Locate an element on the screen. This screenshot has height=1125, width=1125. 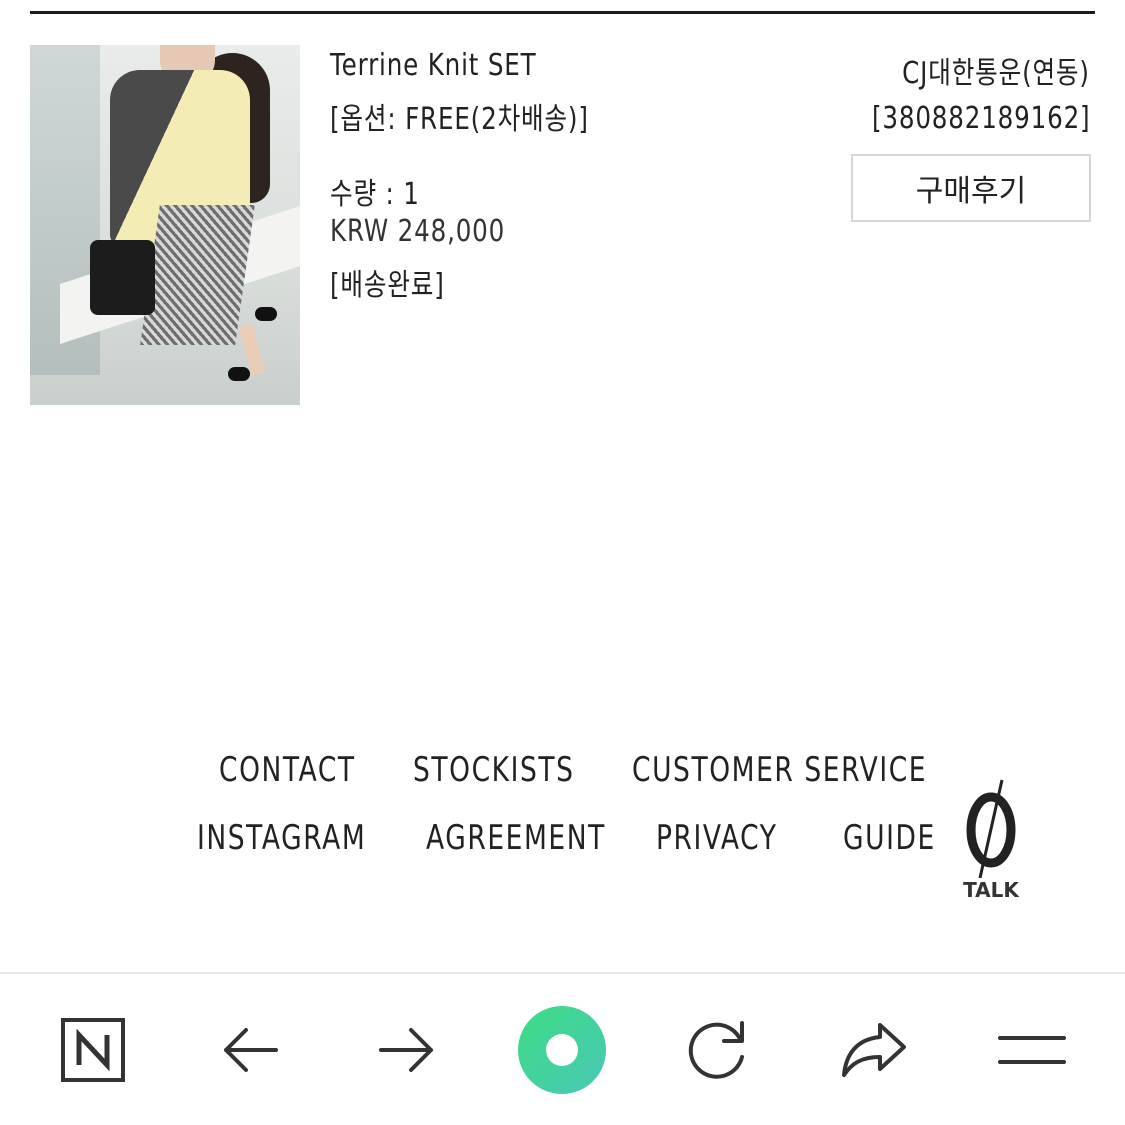
delivery-status: [배송완료] is located at coordinates (387, 285).